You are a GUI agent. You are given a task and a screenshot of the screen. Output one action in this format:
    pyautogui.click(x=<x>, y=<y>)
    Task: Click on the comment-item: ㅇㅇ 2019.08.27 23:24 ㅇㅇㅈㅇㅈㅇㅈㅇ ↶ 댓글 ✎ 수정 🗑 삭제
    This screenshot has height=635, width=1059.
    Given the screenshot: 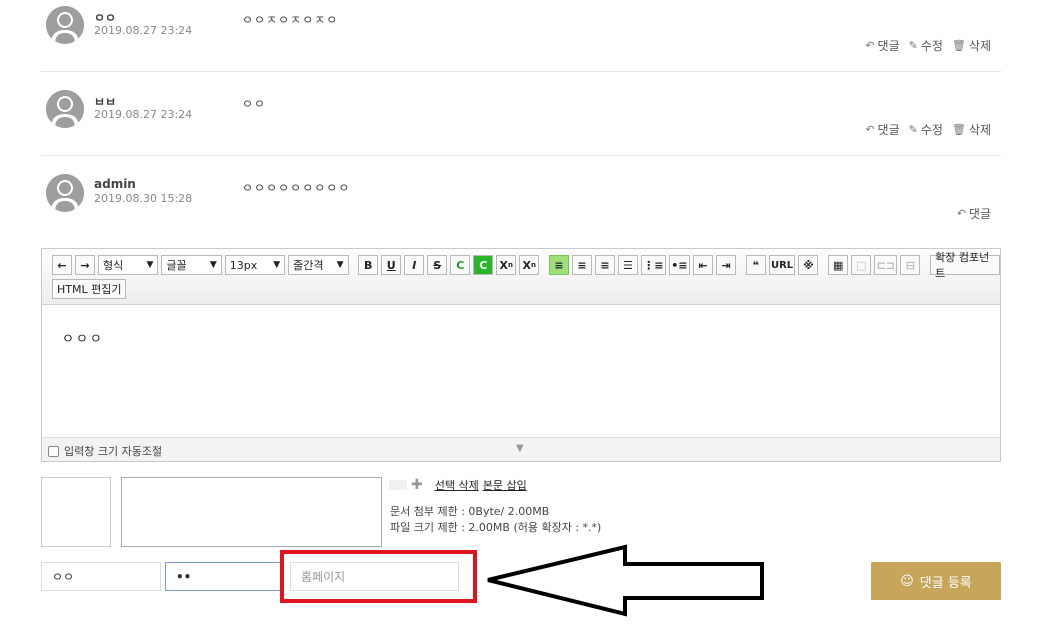 What is the action you would take?
    pyautogui.click(x=521, y=36)
    